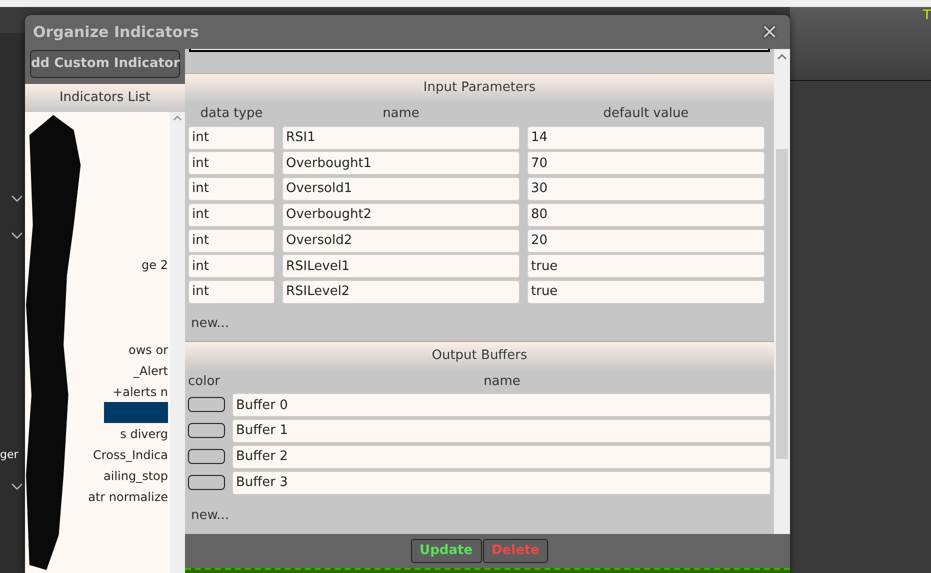 This screenshot has height=573, width=931. Describe the element at coordinates (646, 214) in the screenshot. I see `input-field: 80` at that location.